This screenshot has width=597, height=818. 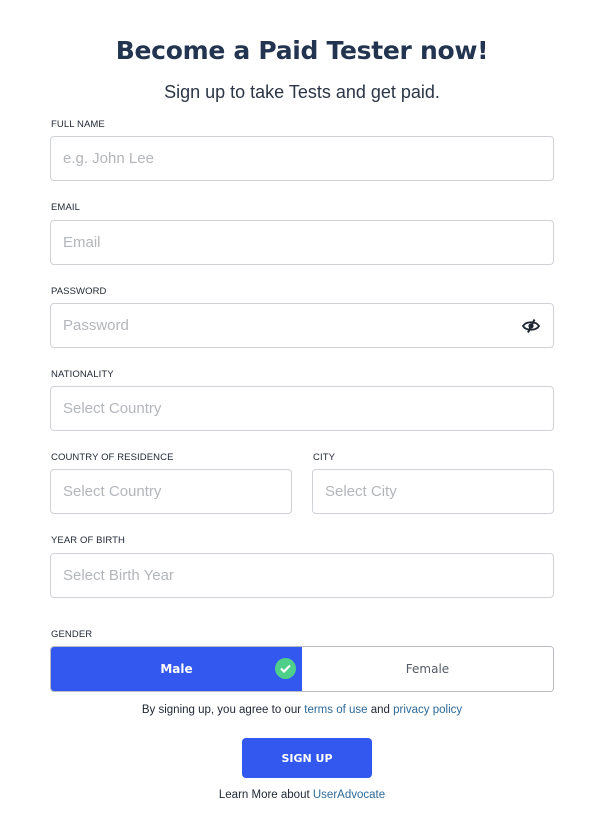 I want to click on gender-option-female: Female, so click(x=427, y=669).